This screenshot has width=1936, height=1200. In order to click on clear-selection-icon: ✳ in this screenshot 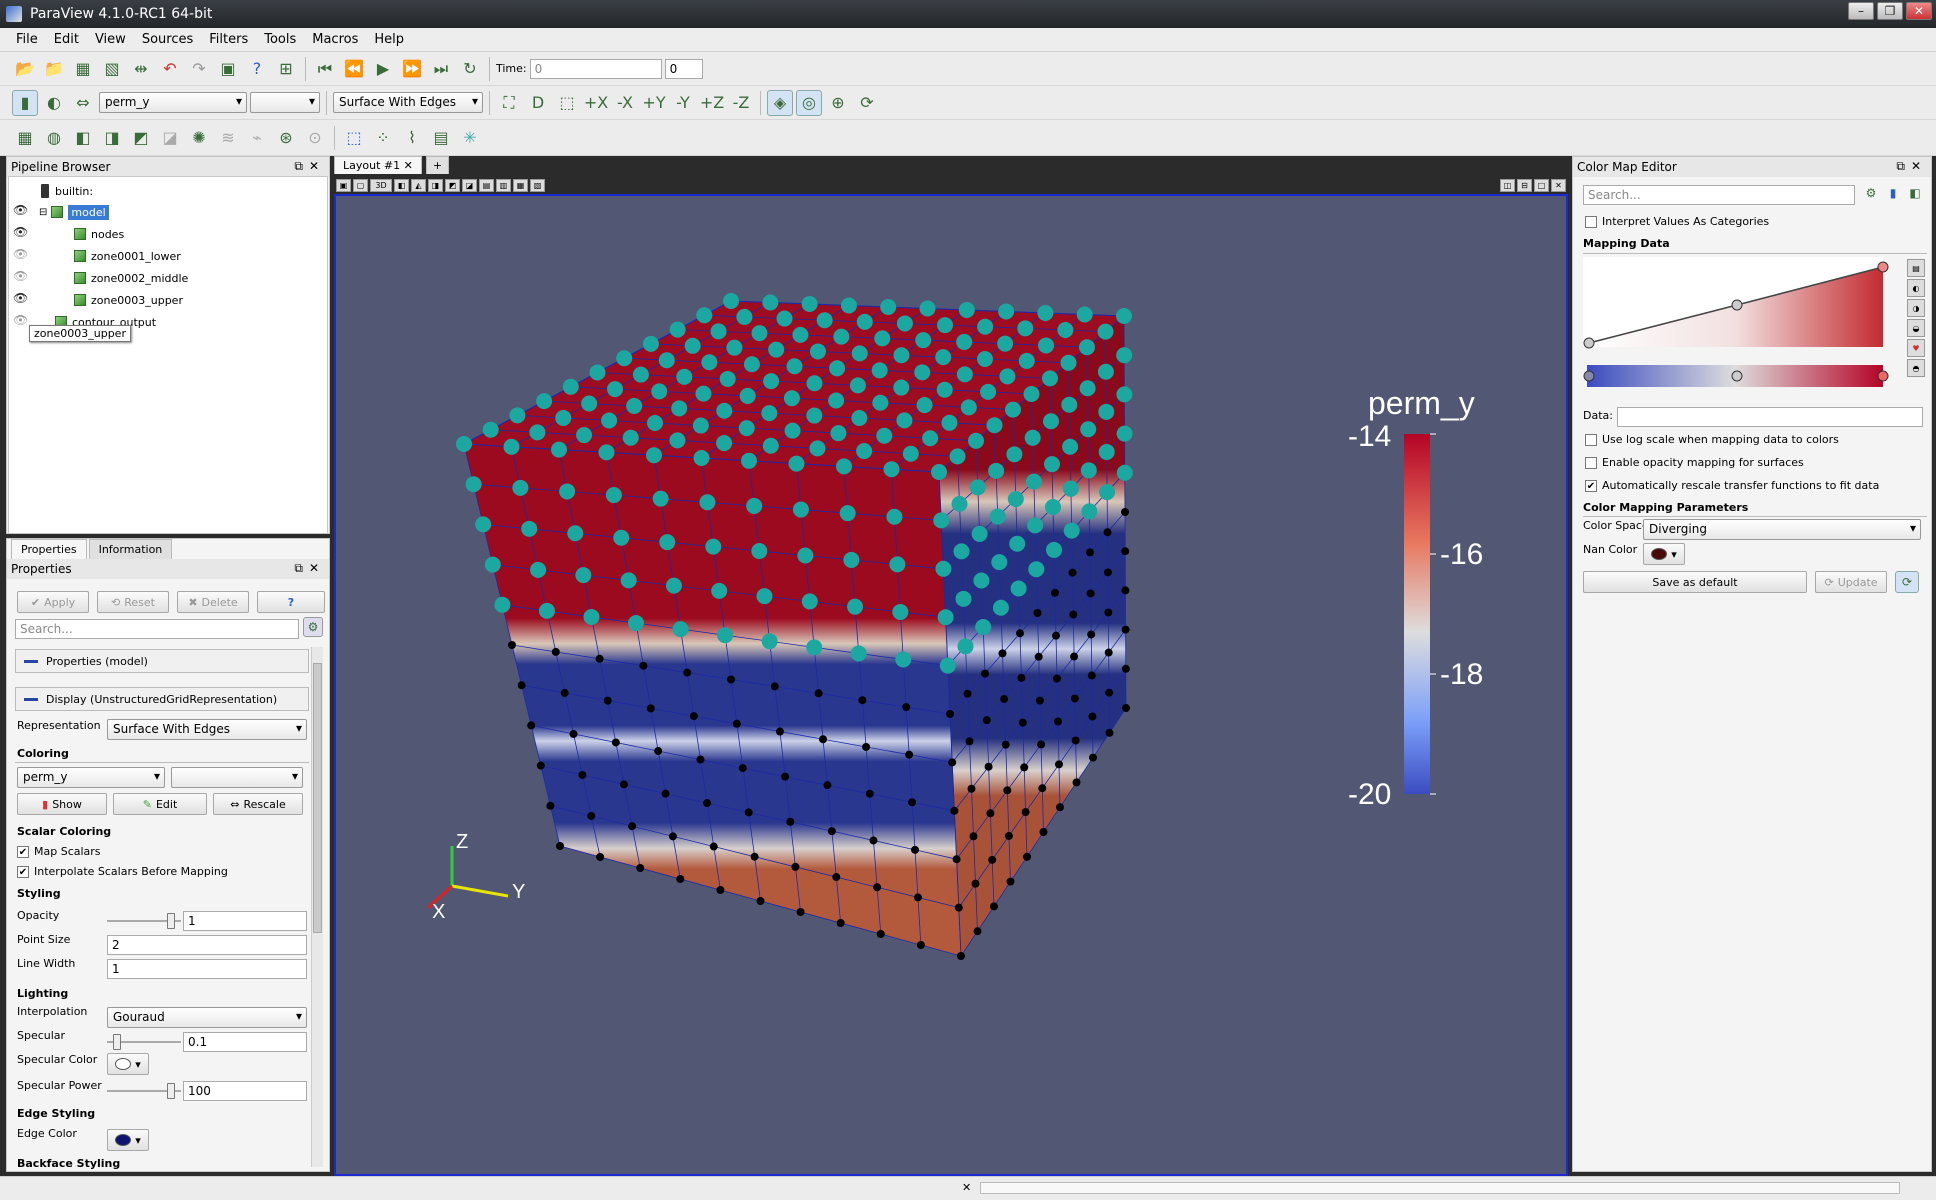, I will do `click(470, 138)`.